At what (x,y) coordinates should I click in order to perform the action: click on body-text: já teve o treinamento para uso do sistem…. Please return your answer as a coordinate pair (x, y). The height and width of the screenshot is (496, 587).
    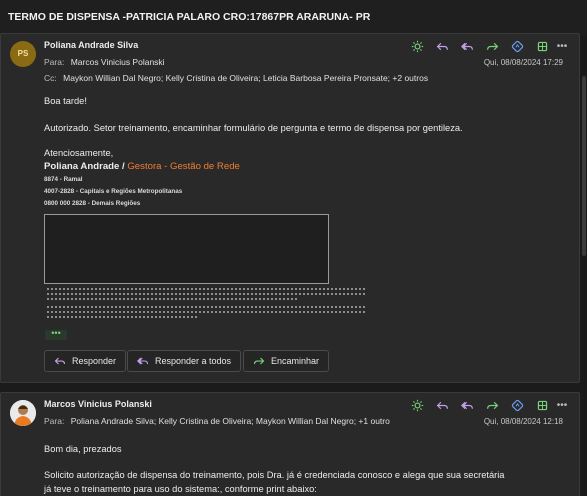
    Looking at the image, I should click on (180, 489).